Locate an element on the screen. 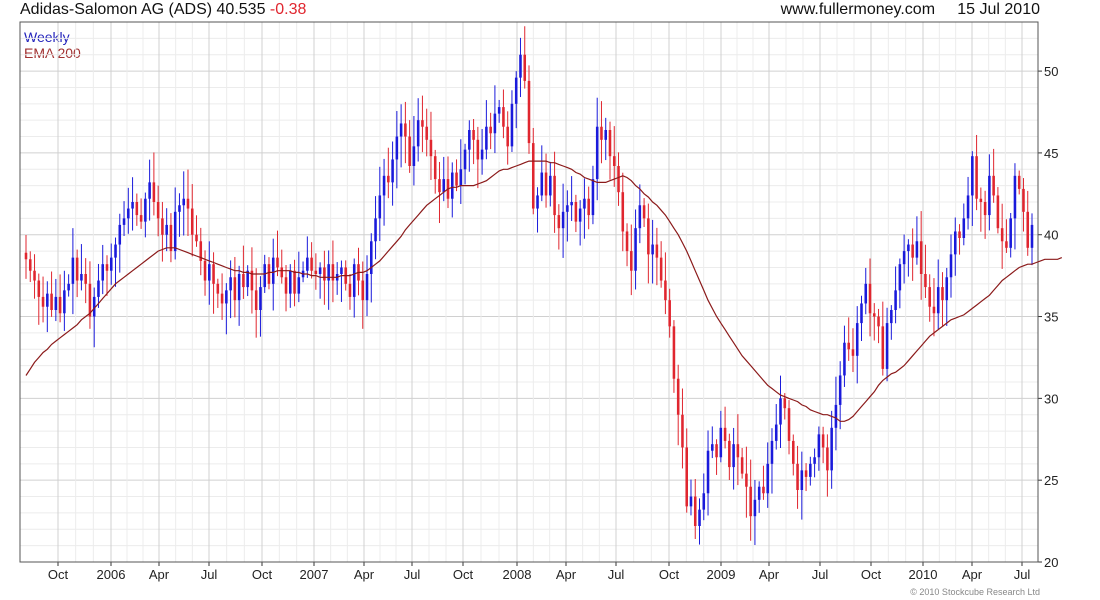 Image resolution: width=1100 pixels, height=600 pixels. x-tick-label: 2008 is located at coordinates (517, 574).